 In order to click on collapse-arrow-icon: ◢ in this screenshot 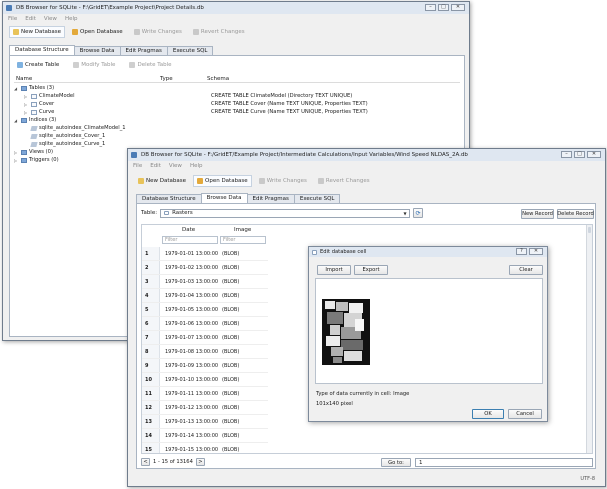, I will do `click(16, 120)`.